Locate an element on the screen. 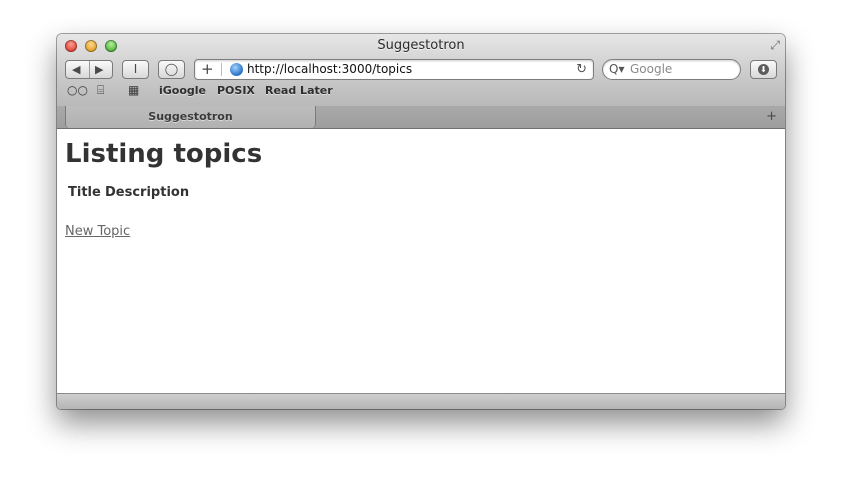 This screenshot has width=842, height=488. page-title: Listing topics is located at coordinates (164, 154).